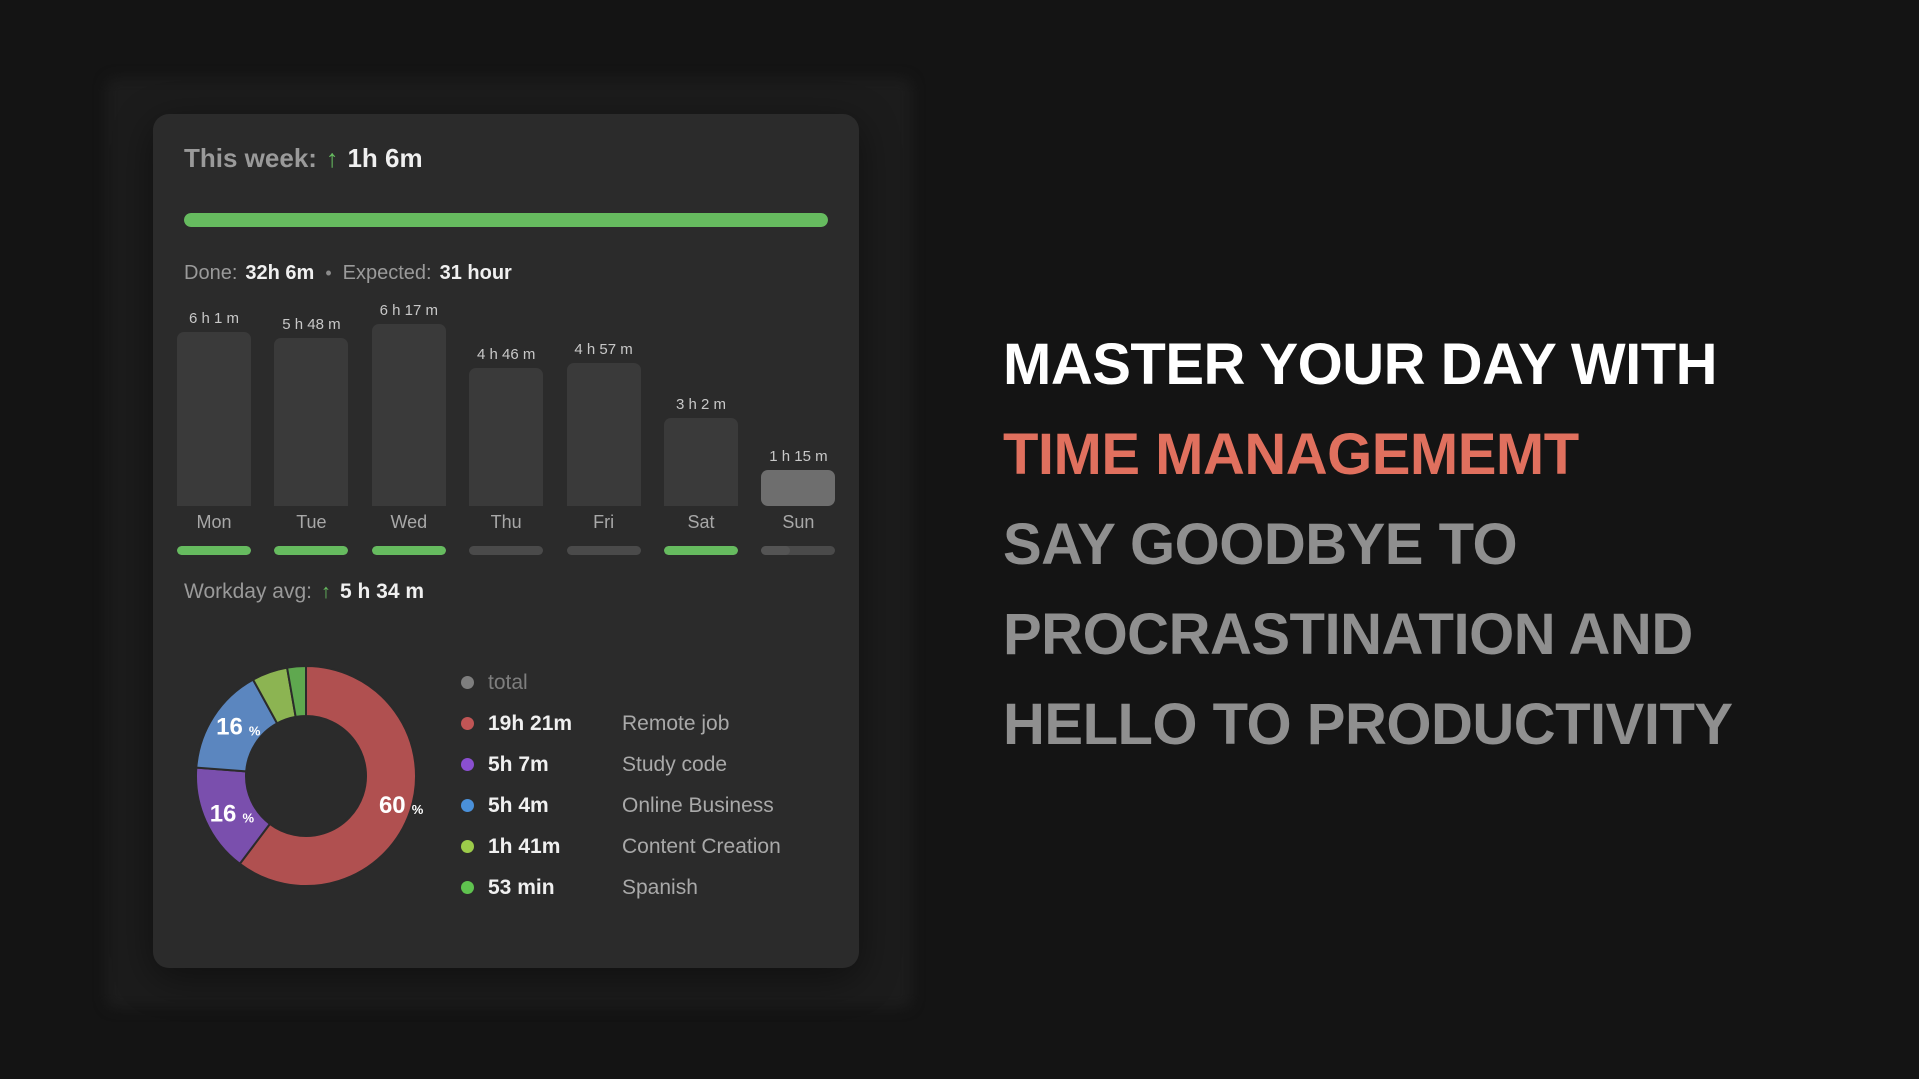 The height and width of the screenshot is (1079, 1919). I want to click on legend-row: 5h 7m Study code, so click(641, 764).